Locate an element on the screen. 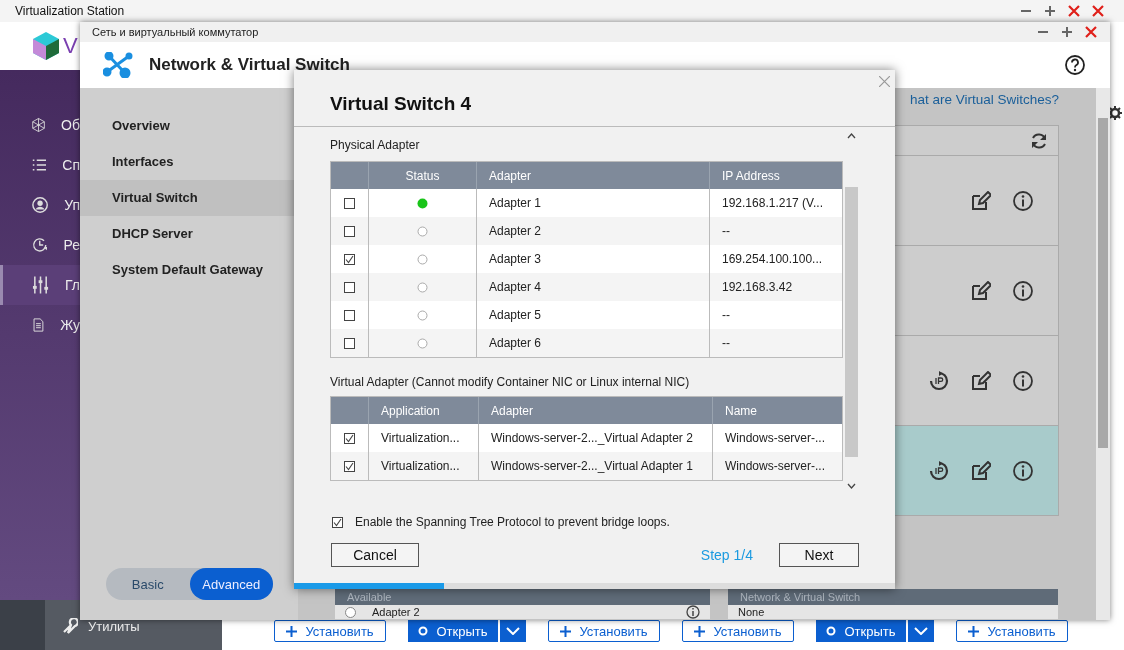 This screenshot has height=650, width=1124. sidebar-item: Гл is located at coordinates (40, 285).